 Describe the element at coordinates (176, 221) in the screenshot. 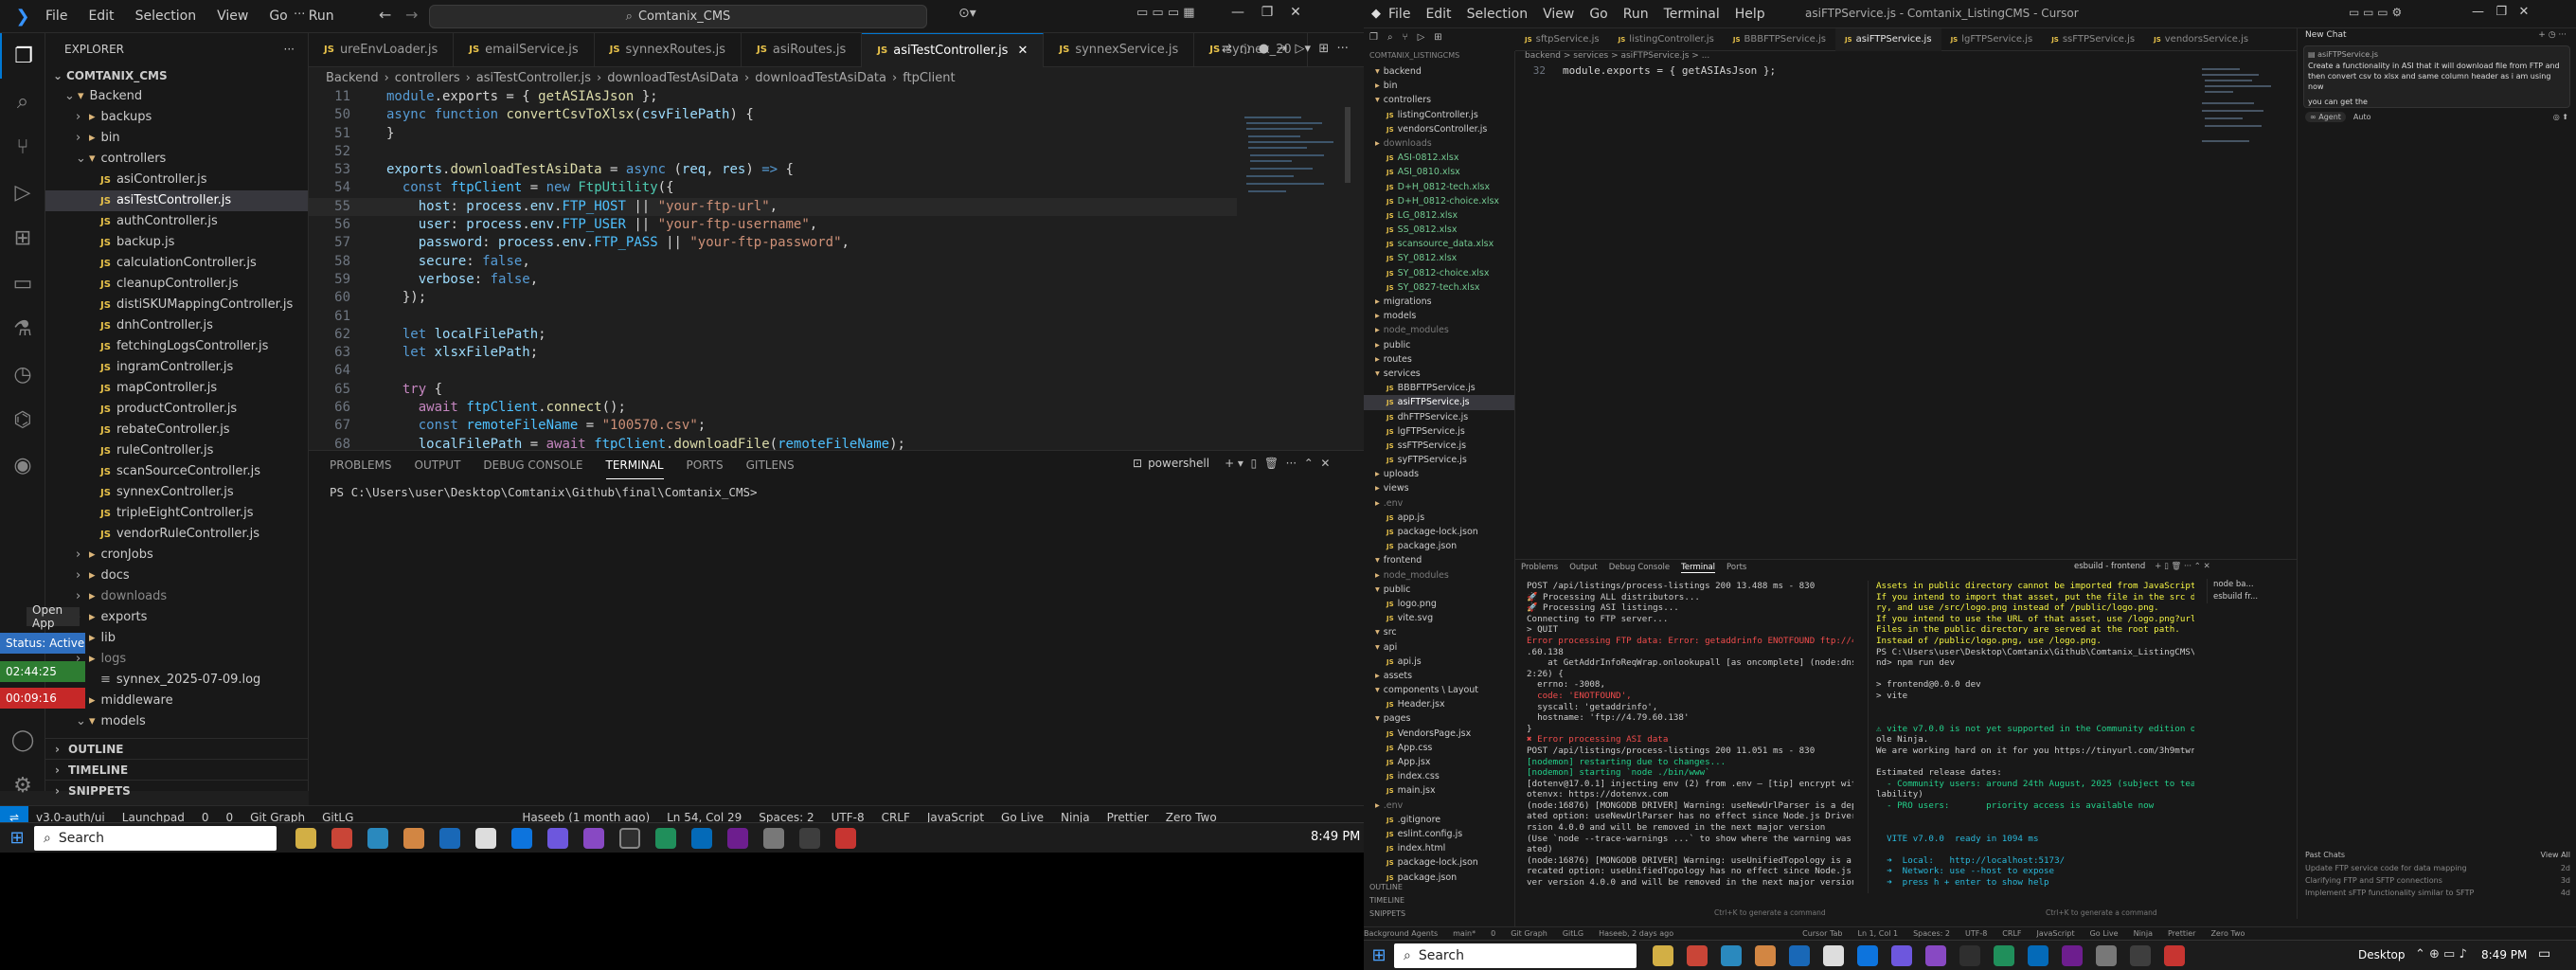

I see `tree-item: JS authController.js` at that location.